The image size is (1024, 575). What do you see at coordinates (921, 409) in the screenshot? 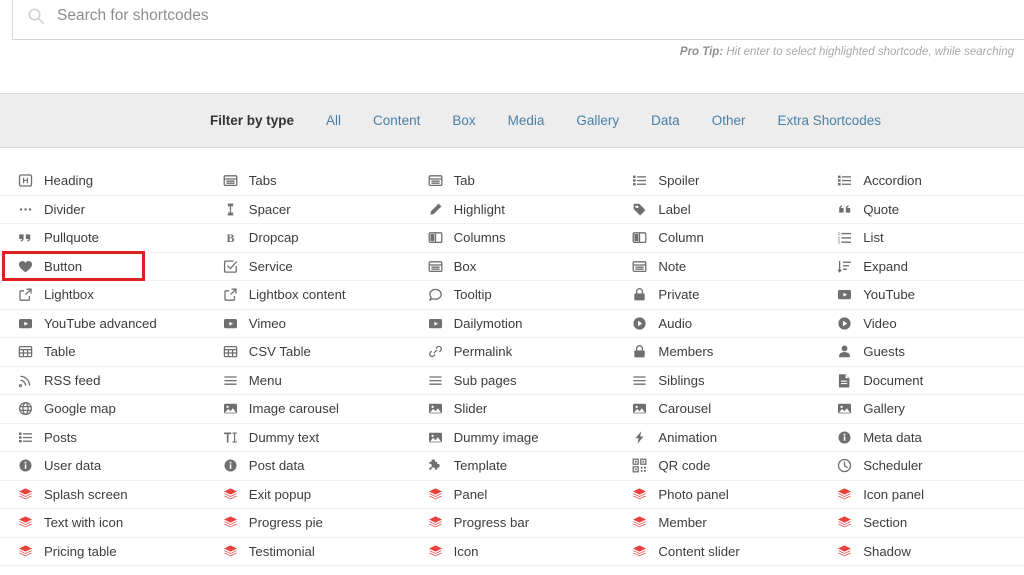
I see `shortcode-item-gallery: Gallery` at bounding box center [921, 409].